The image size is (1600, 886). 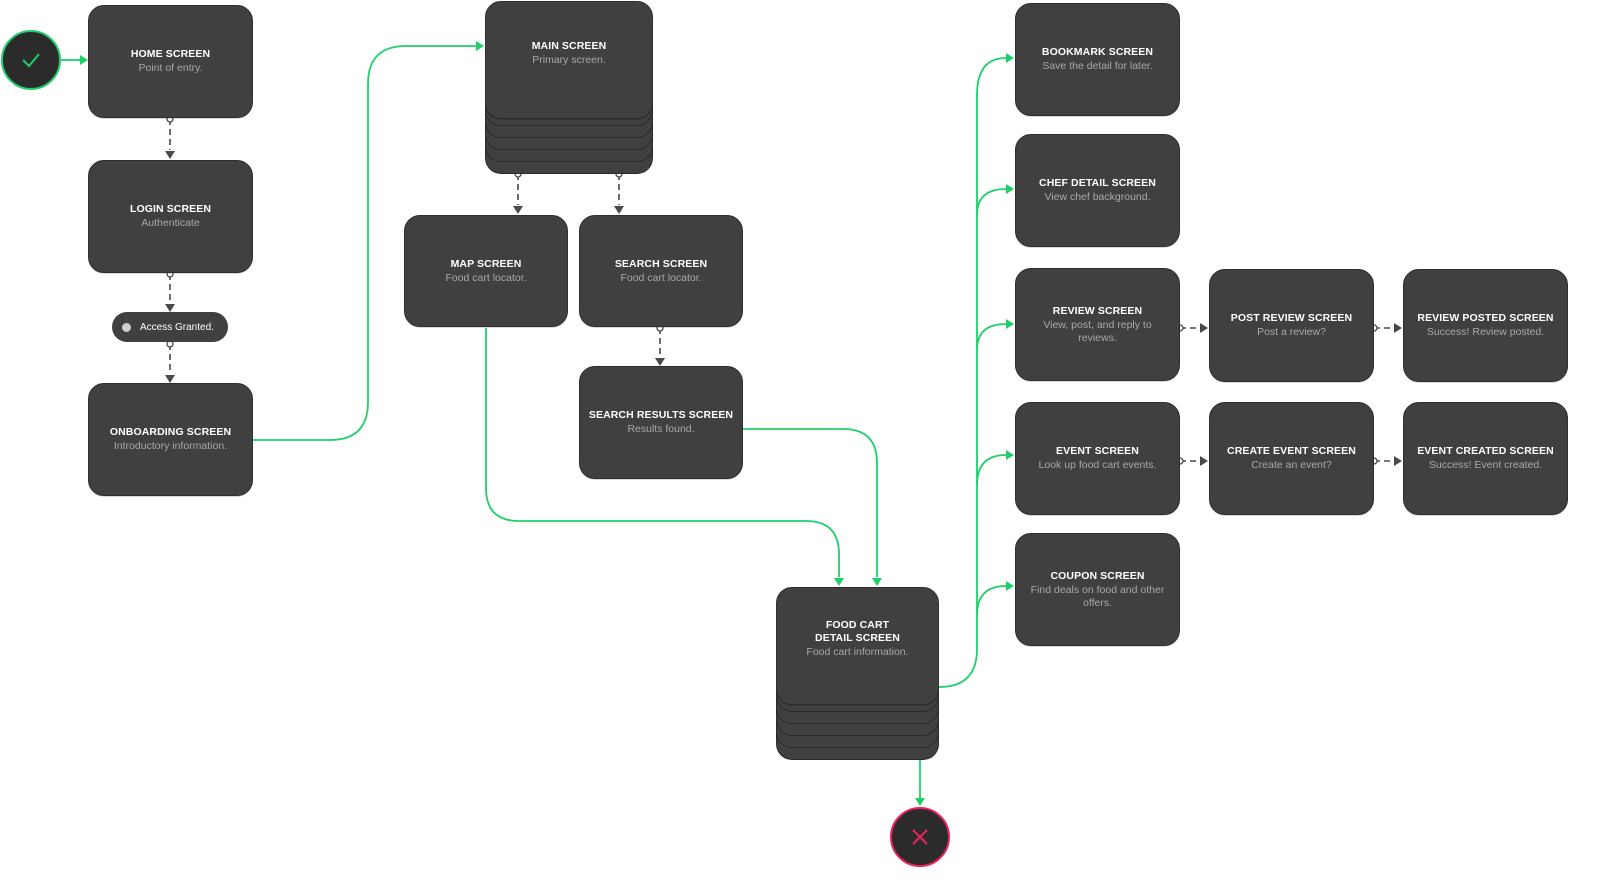 I want to click on node-subtitle: Authenticate, so click(x=170, y=223).